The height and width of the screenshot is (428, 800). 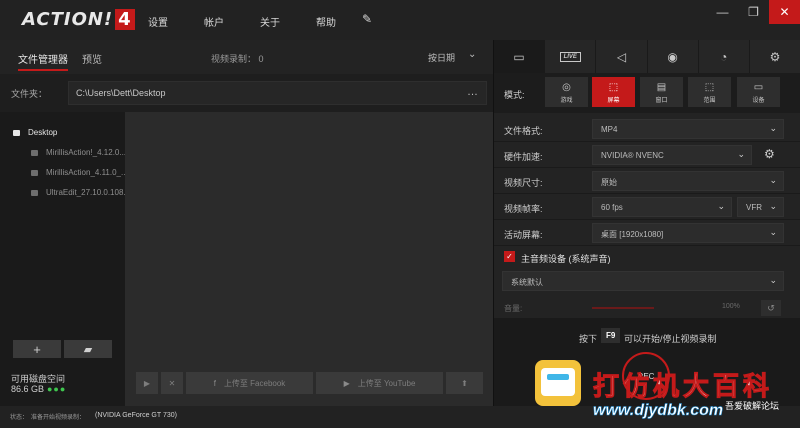 What do you see at coordinates (769, 154) in the screenshot?
I see `hw-settings-gear-icon: ⚙` at bounding box center [769, 154].